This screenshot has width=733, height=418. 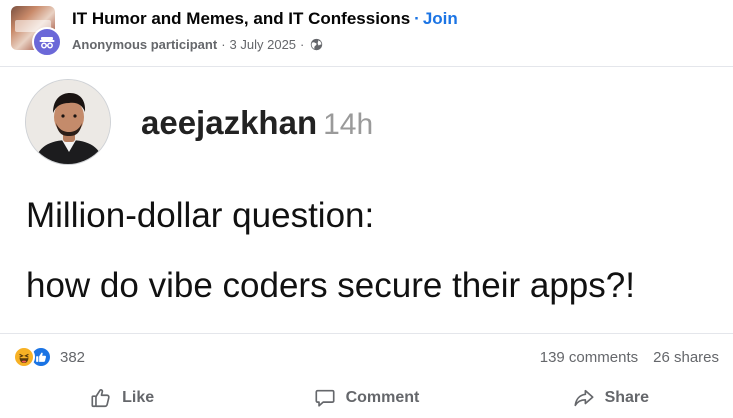 I want to click on quoted-handle: aeejazkhan, so click(x=229, y=122).